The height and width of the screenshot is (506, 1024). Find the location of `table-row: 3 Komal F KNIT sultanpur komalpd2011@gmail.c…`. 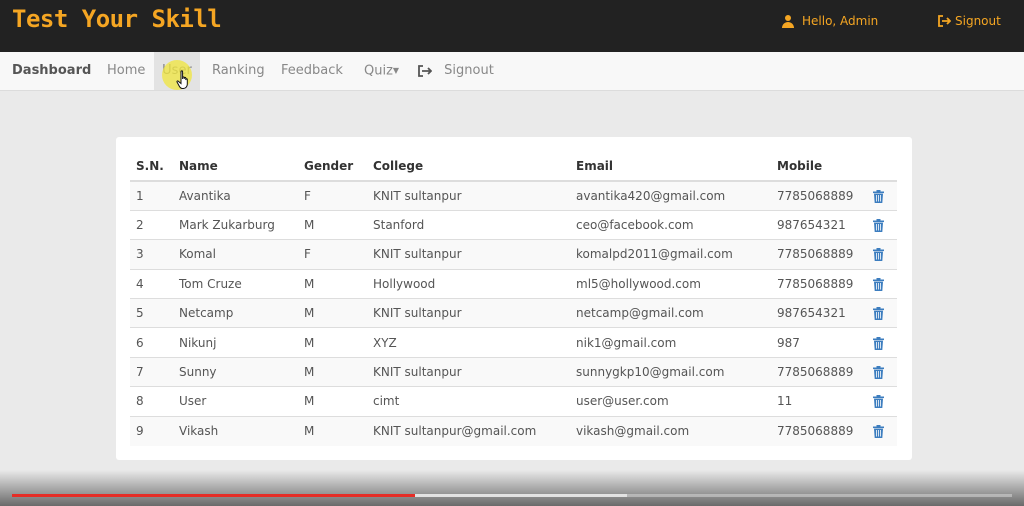

table-row: 3 Komal F KNIT sultanpur komalpd2011@gmail.c… is located at coordinates (513, 254).